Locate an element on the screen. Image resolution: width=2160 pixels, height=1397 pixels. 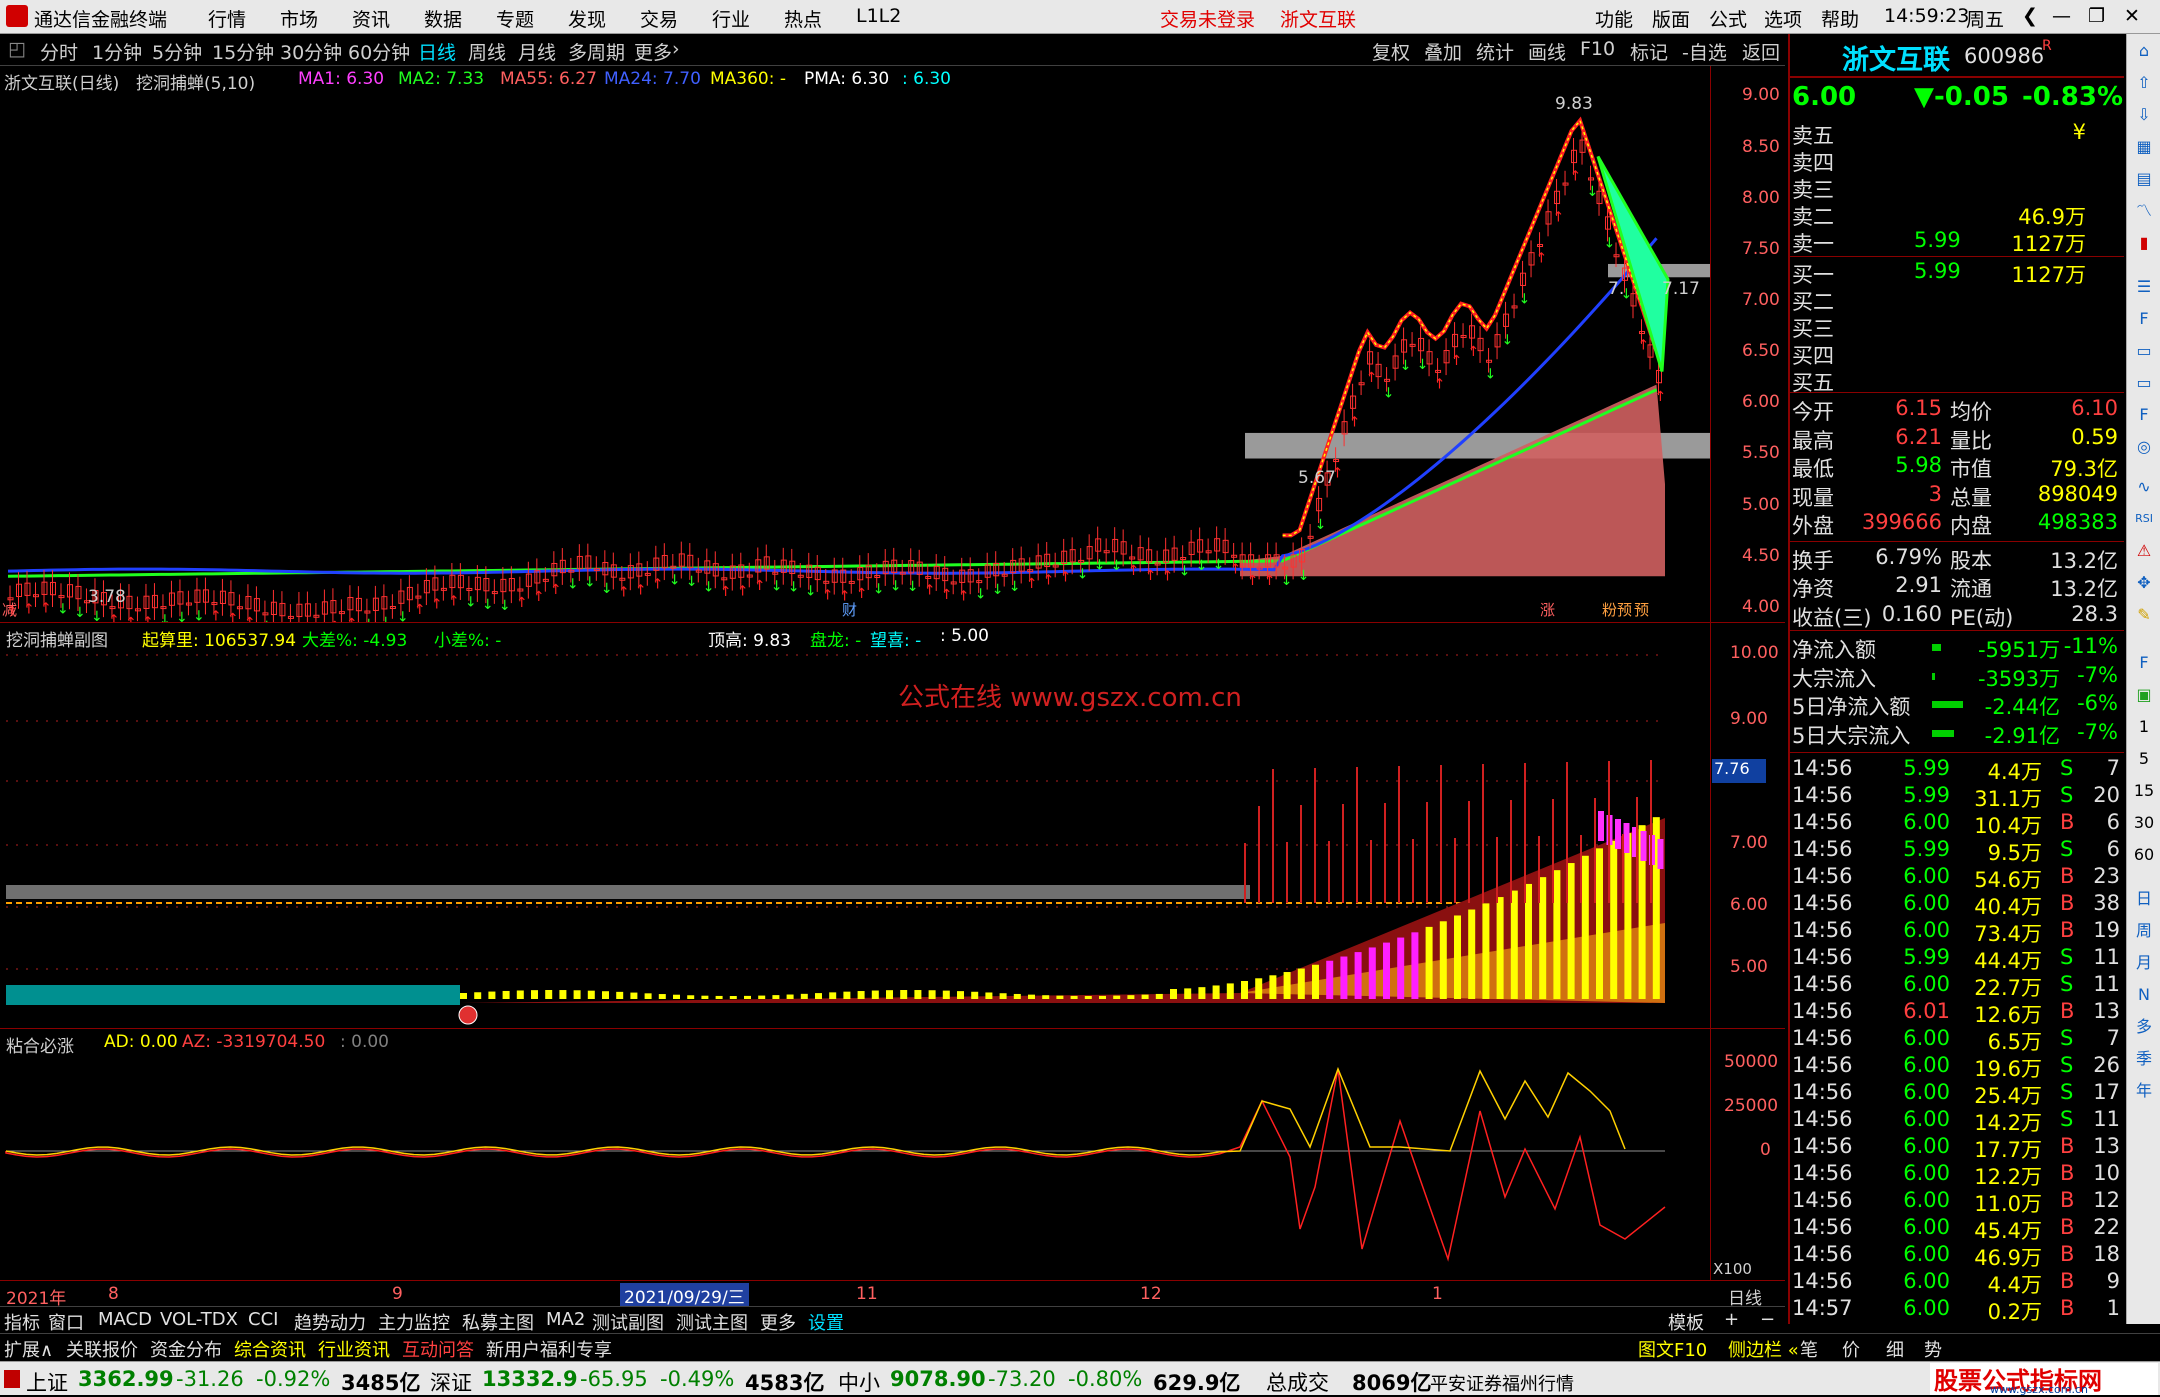
menu-hangqing: 行情 is located at coordinates (227, 18).